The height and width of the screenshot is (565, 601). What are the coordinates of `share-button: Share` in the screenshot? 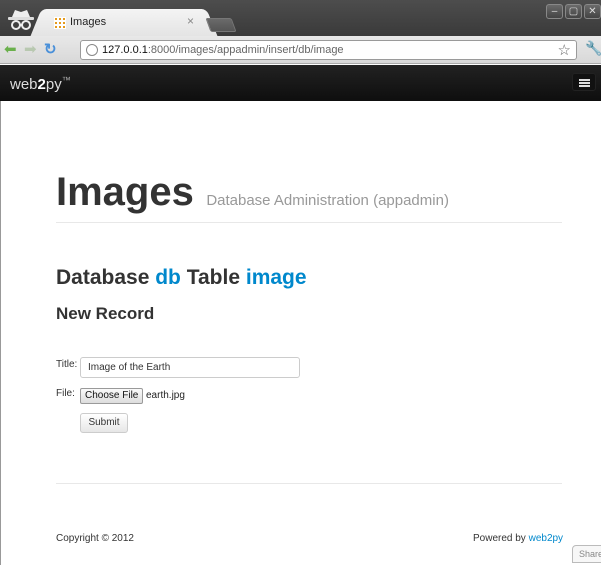 It's located at (586, 554).